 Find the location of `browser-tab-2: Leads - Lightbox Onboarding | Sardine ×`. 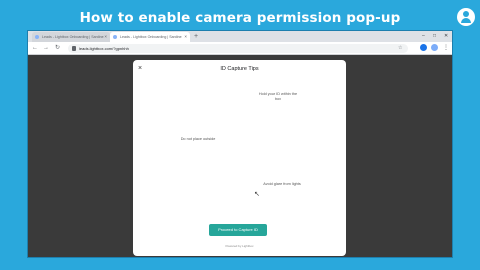

browser-tab-2: Leads - Lightbox Onboarding | Sardine × is located at coordinates (150, 37).